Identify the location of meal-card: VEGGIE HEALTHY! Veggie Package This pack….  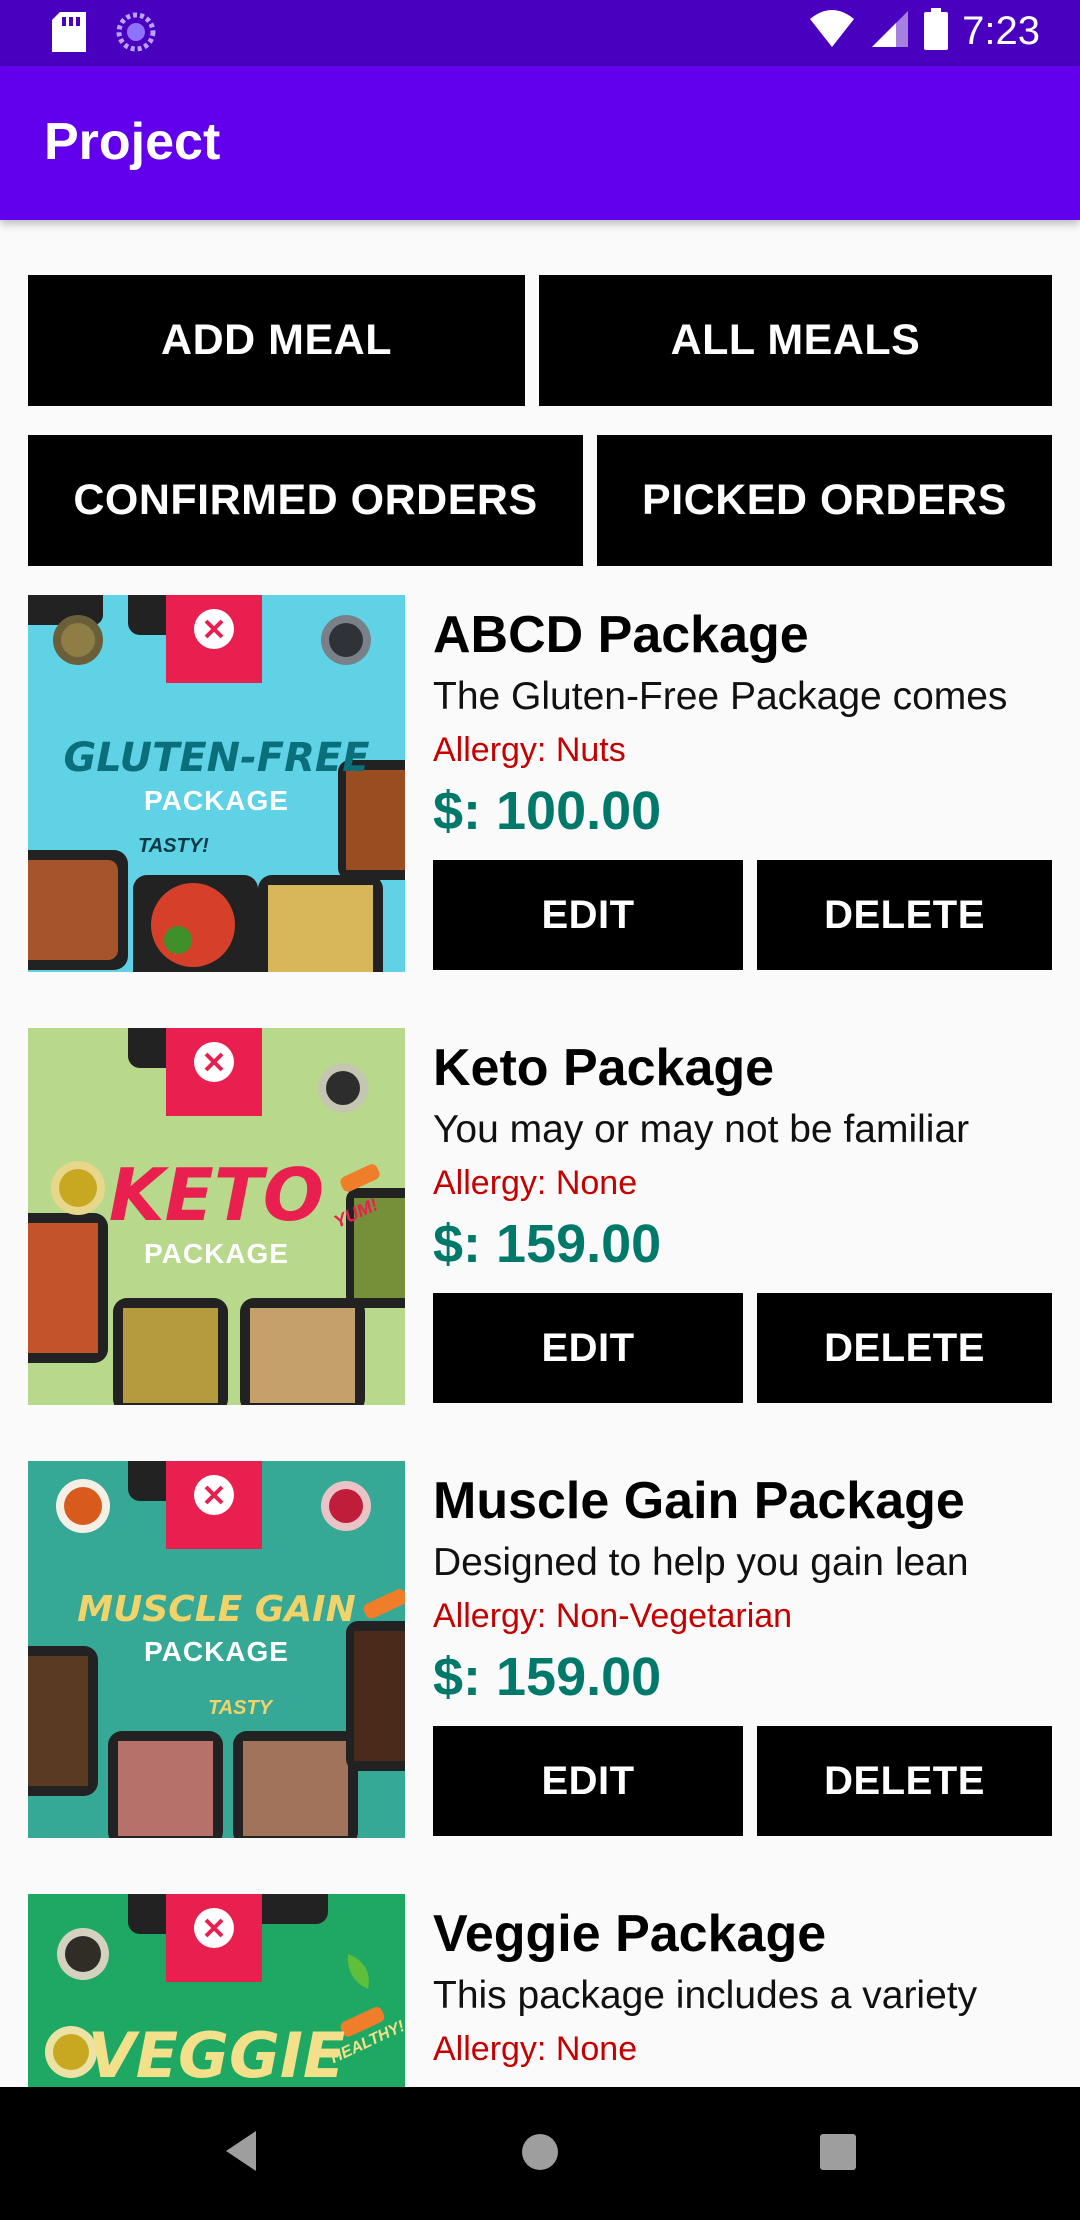
(540, 1990).